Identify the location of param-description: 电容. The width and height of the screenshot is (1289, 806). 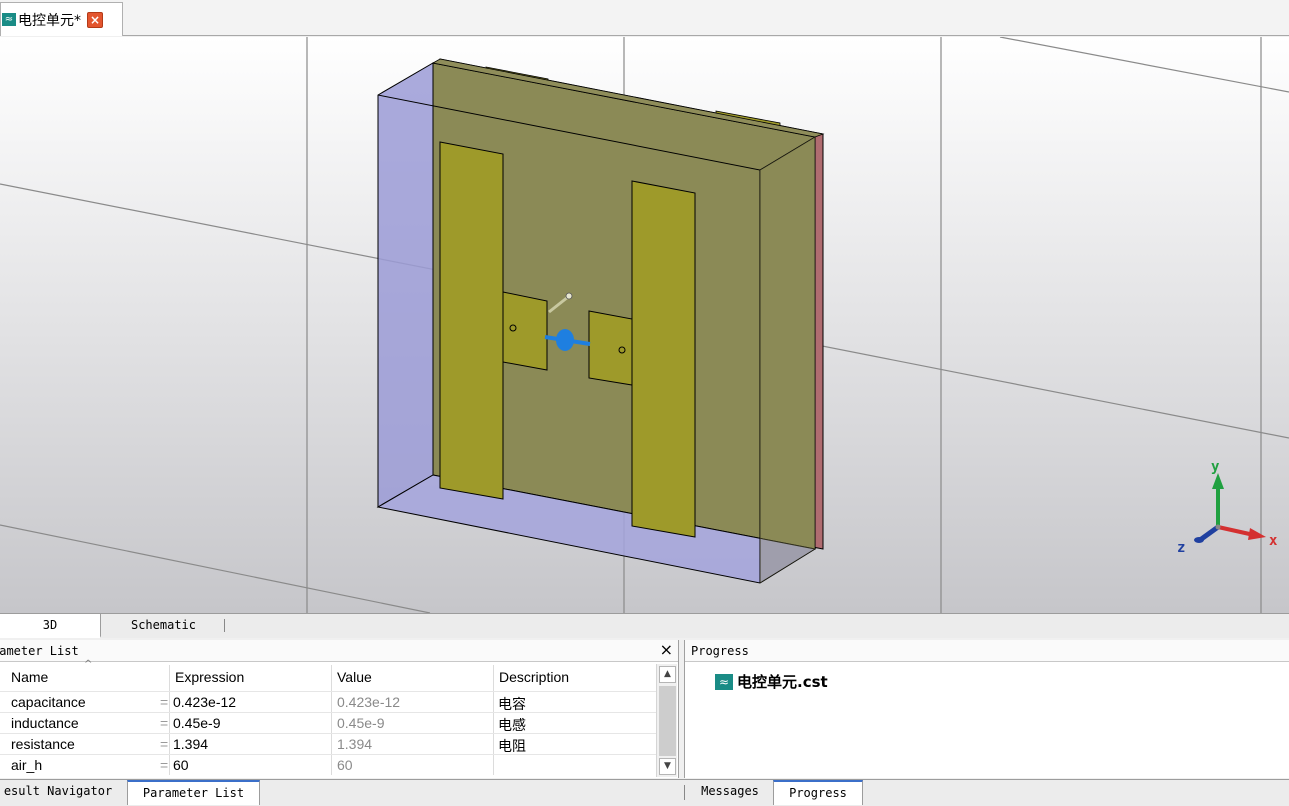
(512, 704).